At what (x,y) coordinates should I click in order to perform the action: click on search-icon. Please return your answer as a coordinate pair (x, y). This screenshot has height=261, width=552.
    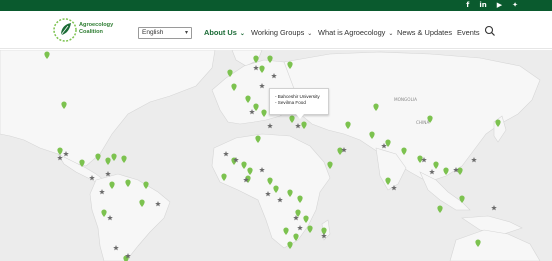
    Looking at the image, I should click on (490, 31).